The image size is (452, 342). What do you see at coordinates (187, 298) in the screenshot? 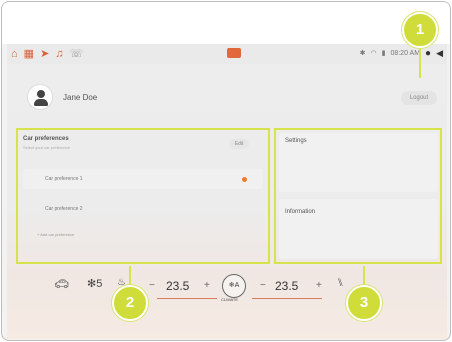
I see `left-temp-underline` at bounding box center [187, 298].